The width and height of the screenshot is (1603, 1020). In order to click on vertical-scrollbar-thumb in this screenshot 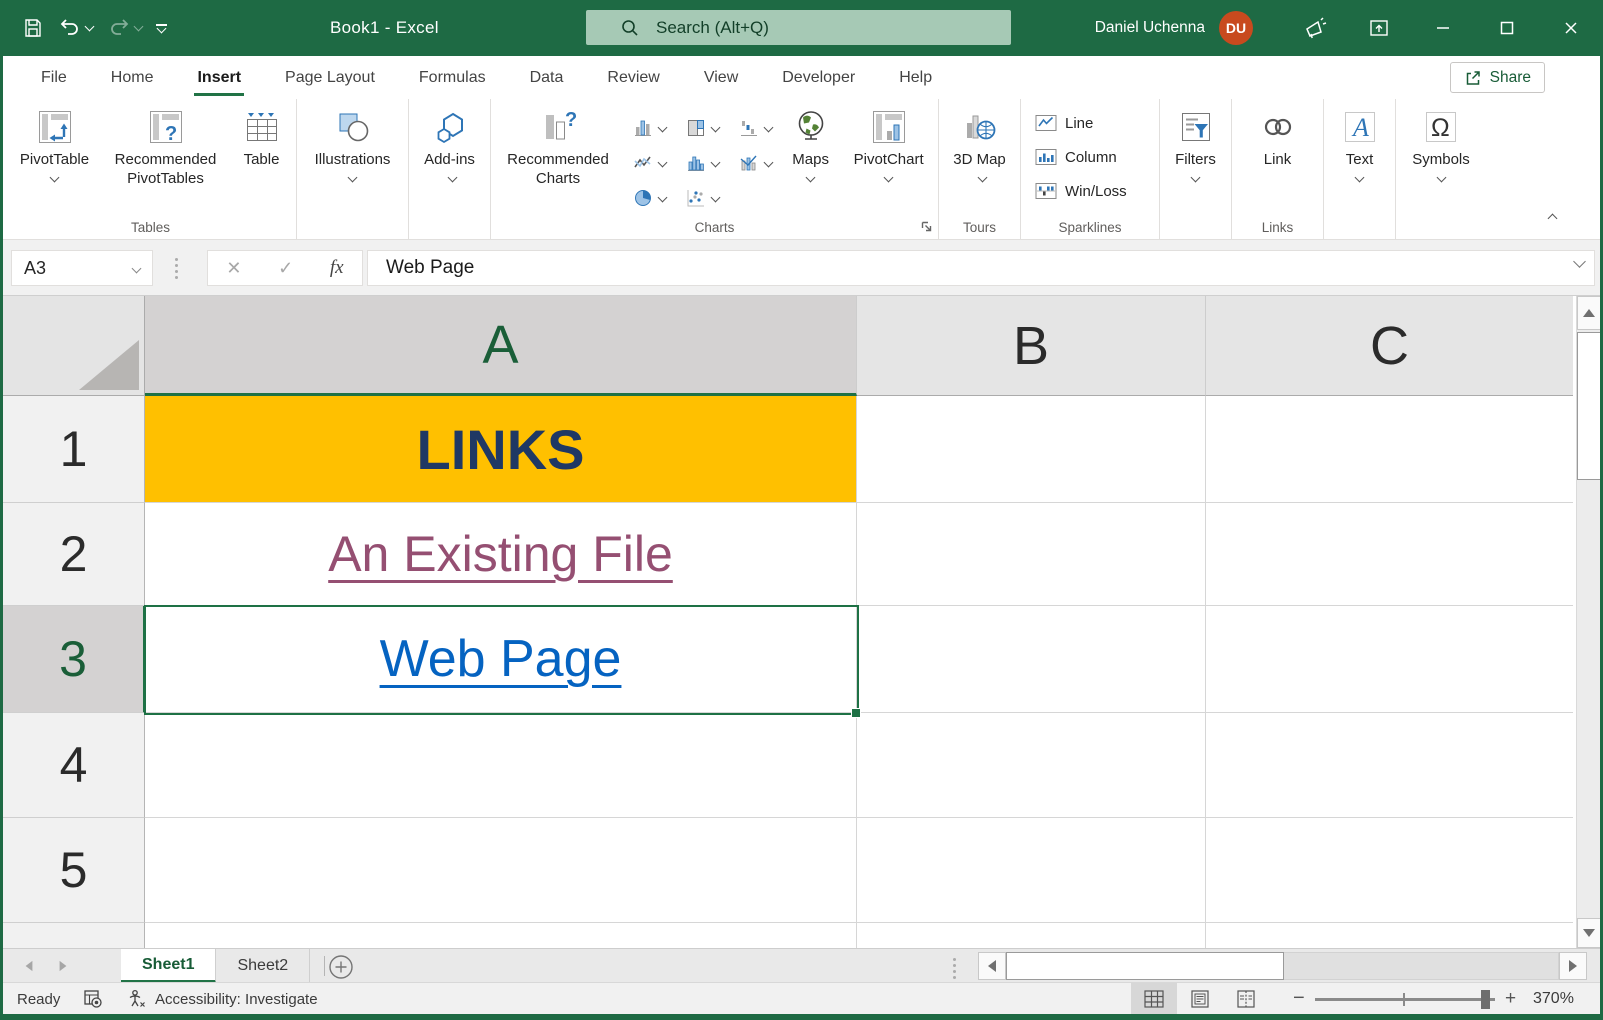, I will do `click(1589, 406)`.